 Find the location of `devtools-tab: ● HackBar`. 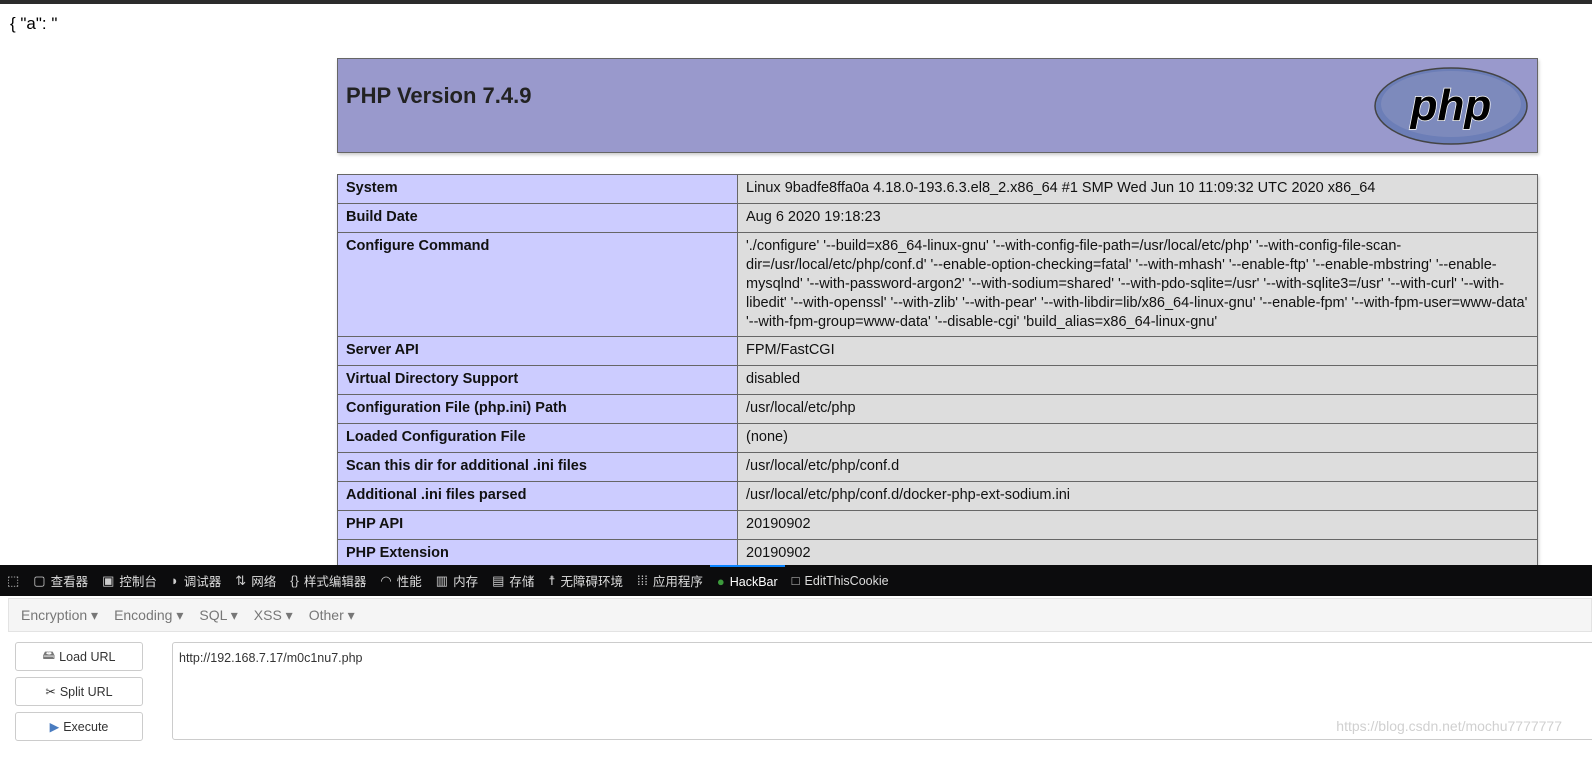

devtools-tab: ● HackBar is located at coordinates (747, 580).